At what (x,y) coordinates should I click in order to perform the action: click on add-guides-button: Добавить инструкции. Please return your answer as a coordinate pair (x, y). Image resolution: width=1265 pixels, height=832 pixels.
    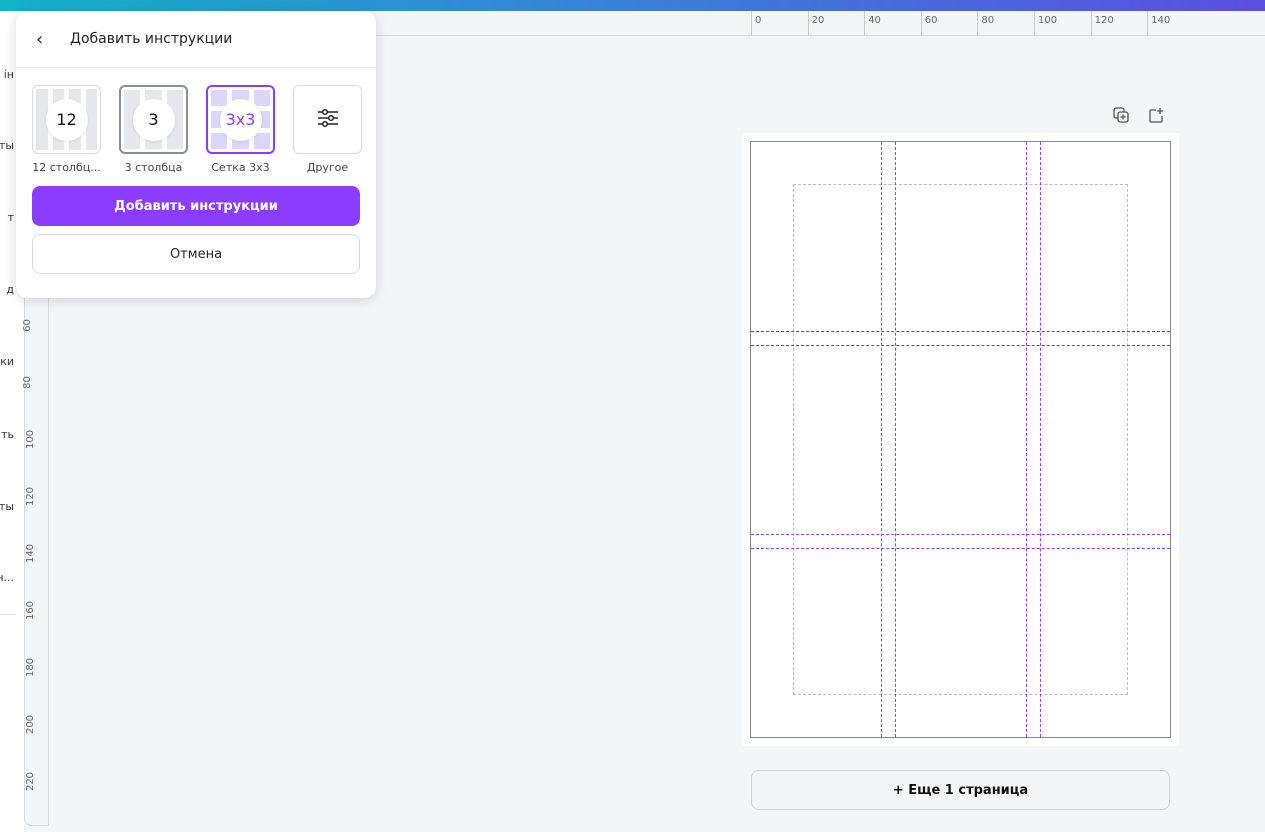
    Looking at the image, I should click on (196, 206).